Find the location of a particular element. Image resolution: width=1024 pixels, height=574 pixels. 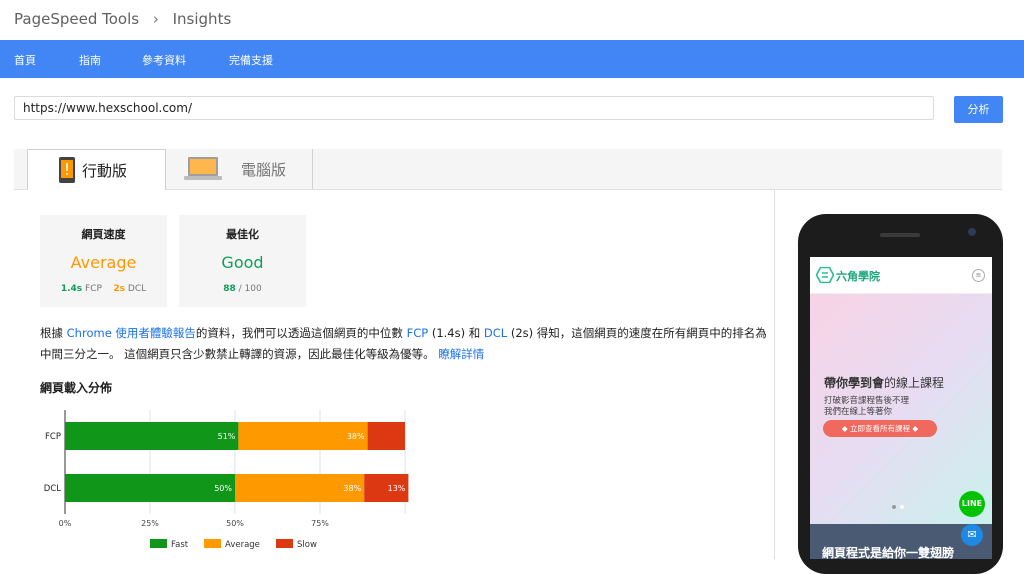

title-bar: PageSpeed Tools › Insights is located at coordinates (512, 20).